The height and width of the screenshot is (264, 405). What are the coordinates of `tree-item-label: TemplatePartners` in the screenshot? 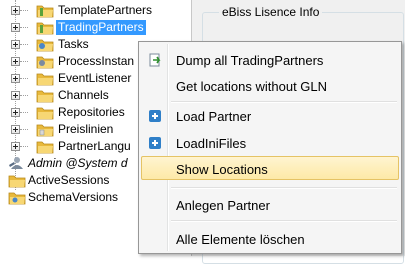 It's located at (105, 10).